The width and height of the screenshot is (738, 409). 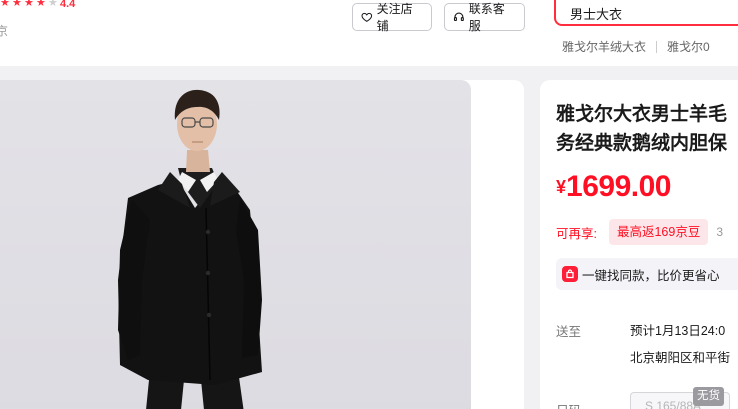 What do you see at coordinates (658, 232) in the screenshot?
I see `jingdou-rebate-tag: 最高返169京豆` at bounding box center [658, 232].